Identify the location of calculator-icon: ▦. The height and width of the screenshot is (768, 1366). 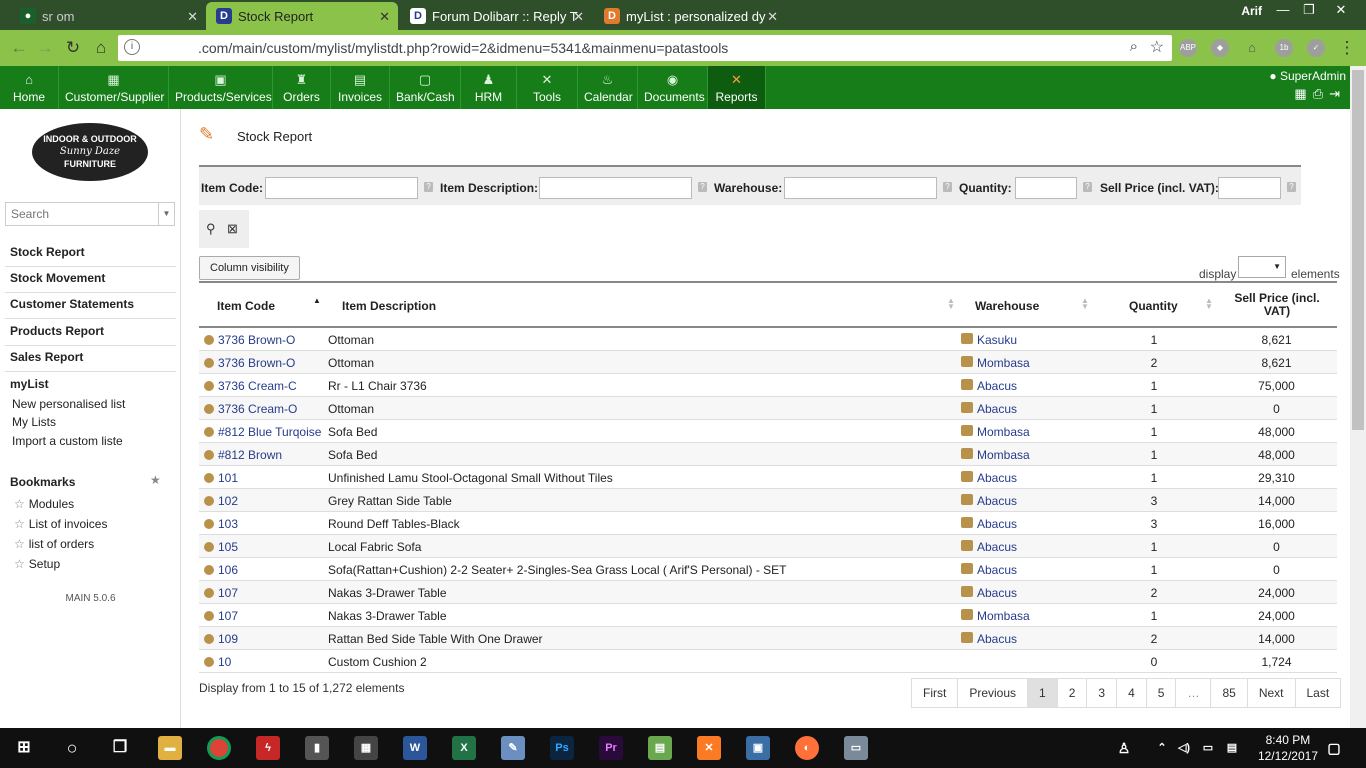
(366, 748).